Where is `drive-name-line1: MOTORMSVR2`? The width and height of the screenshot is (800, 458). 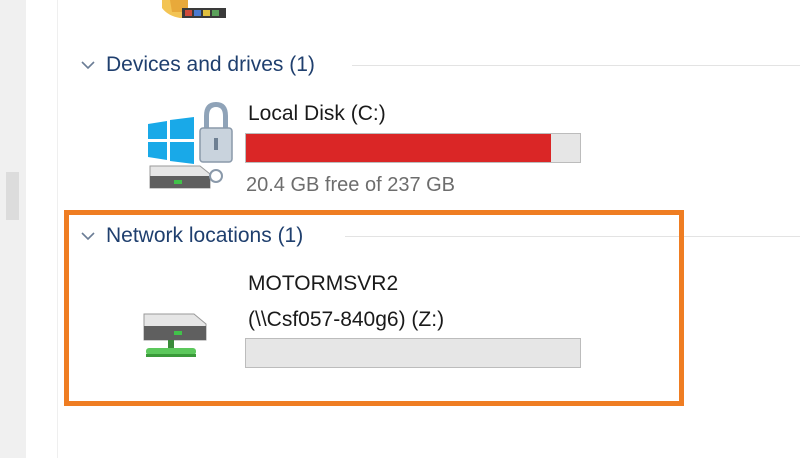
drive-name-line1: MOTORMSVR2 is located at coordinates (323, 283).